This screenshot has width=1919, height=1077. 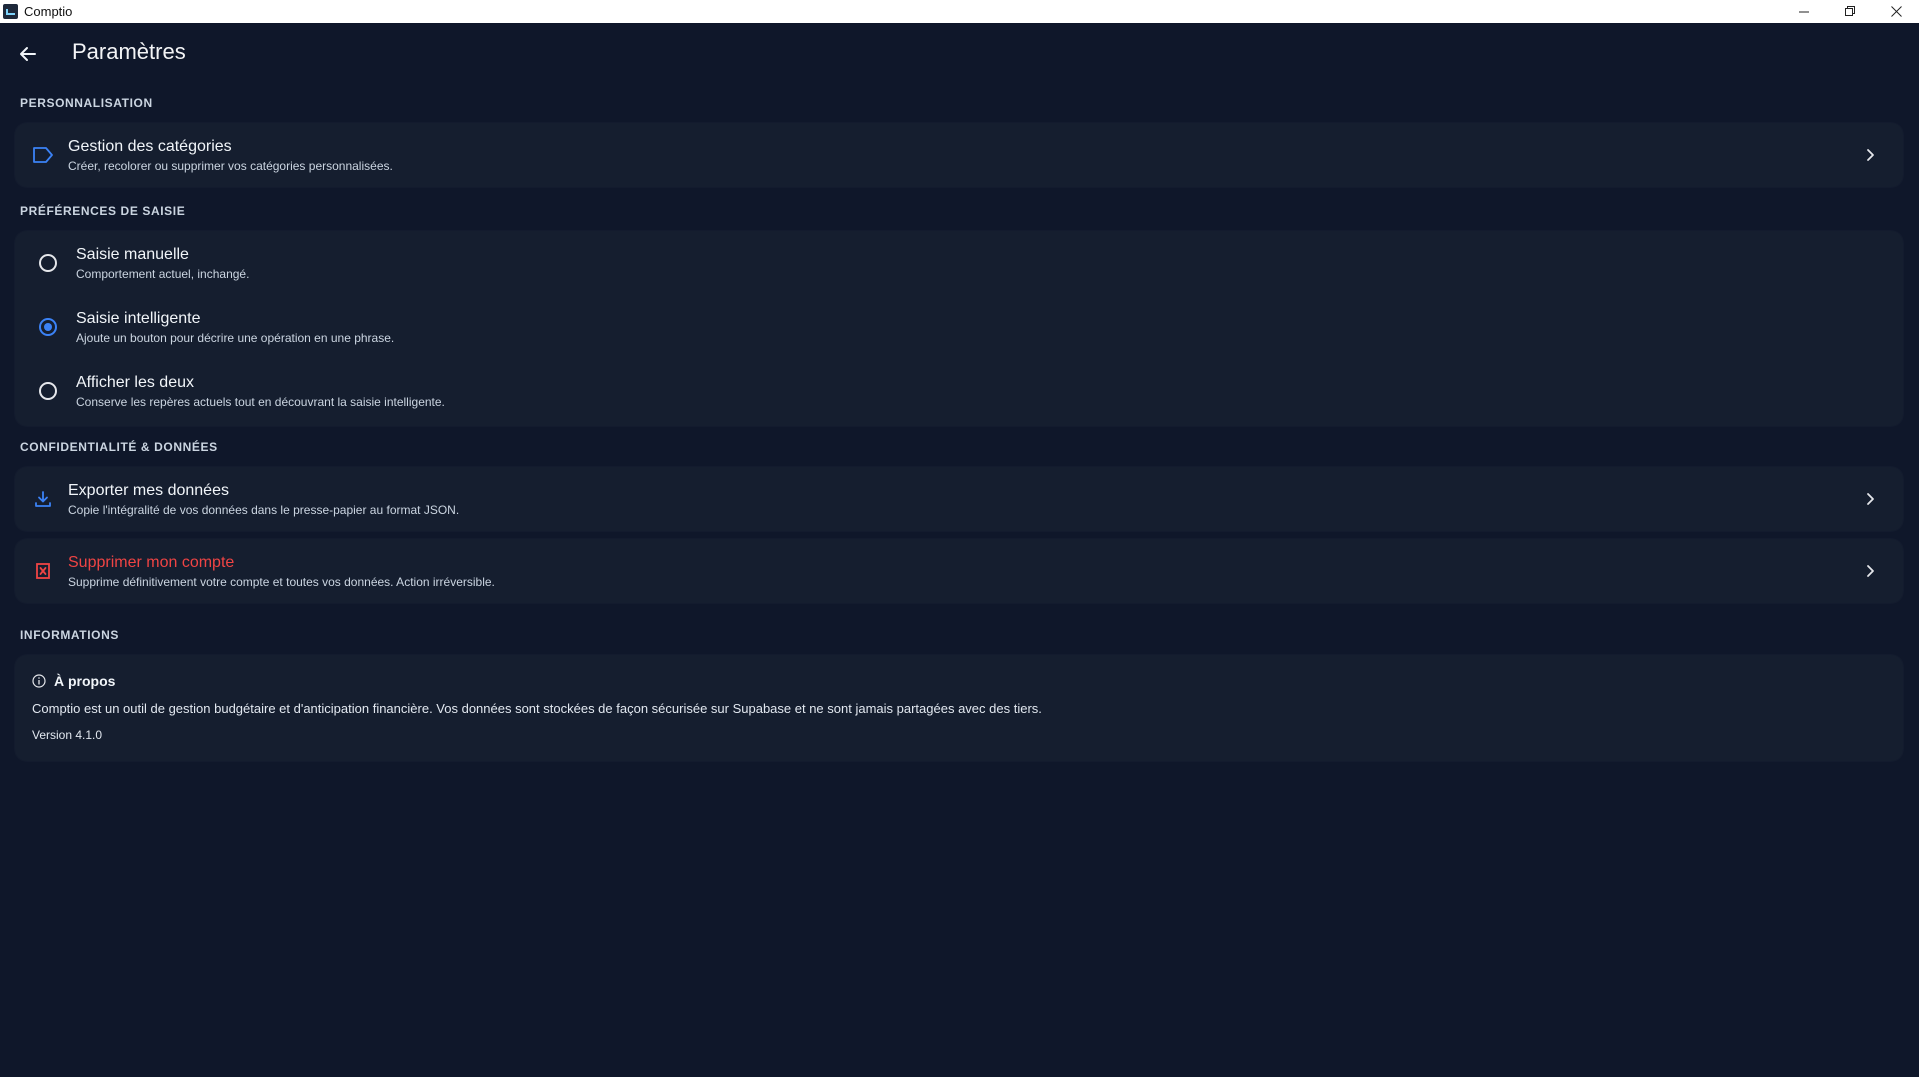 What do you see at coordinates (119, 447) in the screenshot?
I see `section-label-confidentialite: CONFIDENTIALITÉ & DONNÉES` at bounding box center [119, 447].